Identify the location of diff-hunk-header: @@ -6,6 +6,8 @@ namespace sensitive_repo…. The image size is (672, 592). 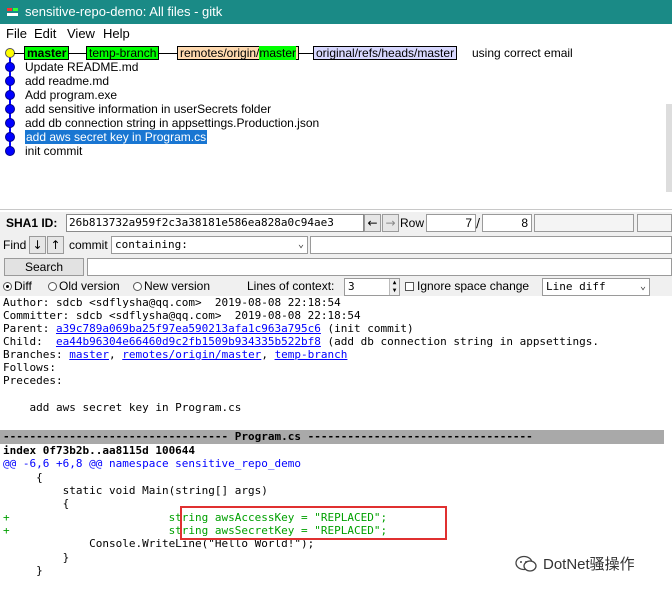
(152, 463).